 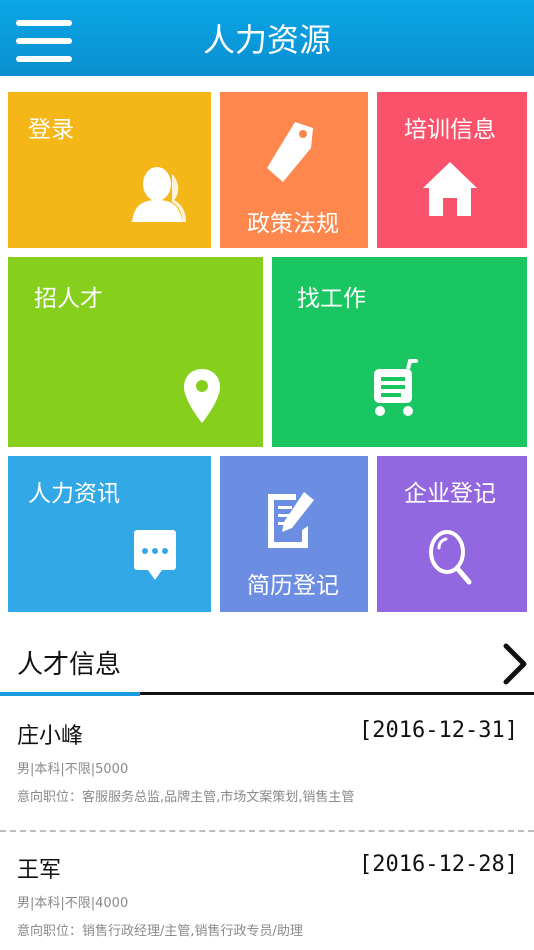 What do you see at coordinates (267, 831) in the screenshot?
I see `list-divider` at bounding box center [267, 831].